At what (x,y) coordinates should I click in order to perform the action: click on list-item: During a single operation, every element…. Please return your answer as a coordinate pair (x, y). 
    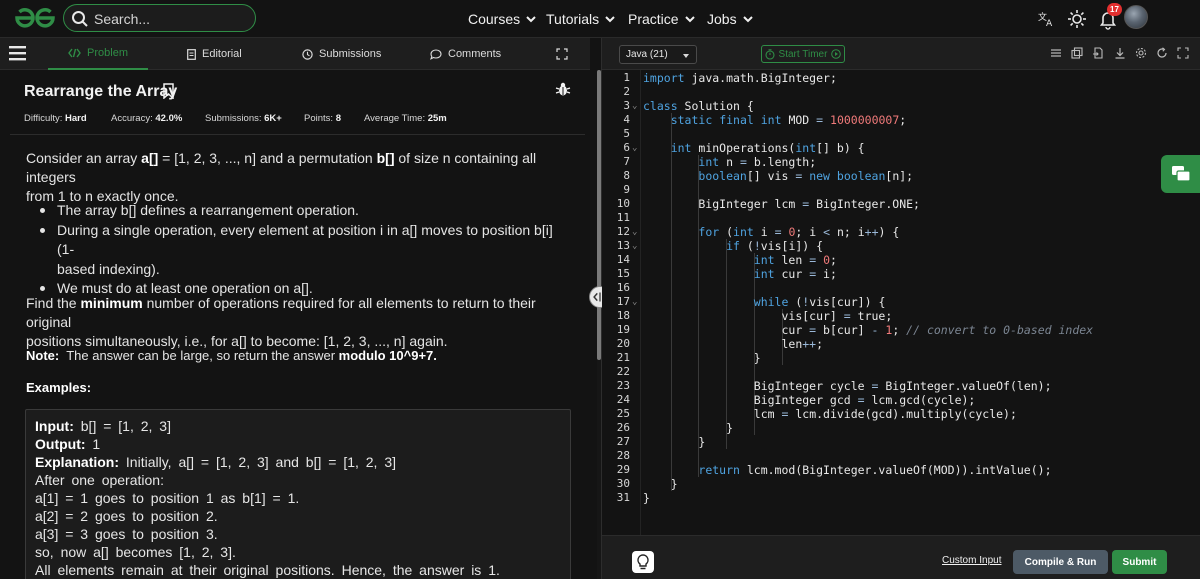
    Looking at the image, I should click on (305, 250).